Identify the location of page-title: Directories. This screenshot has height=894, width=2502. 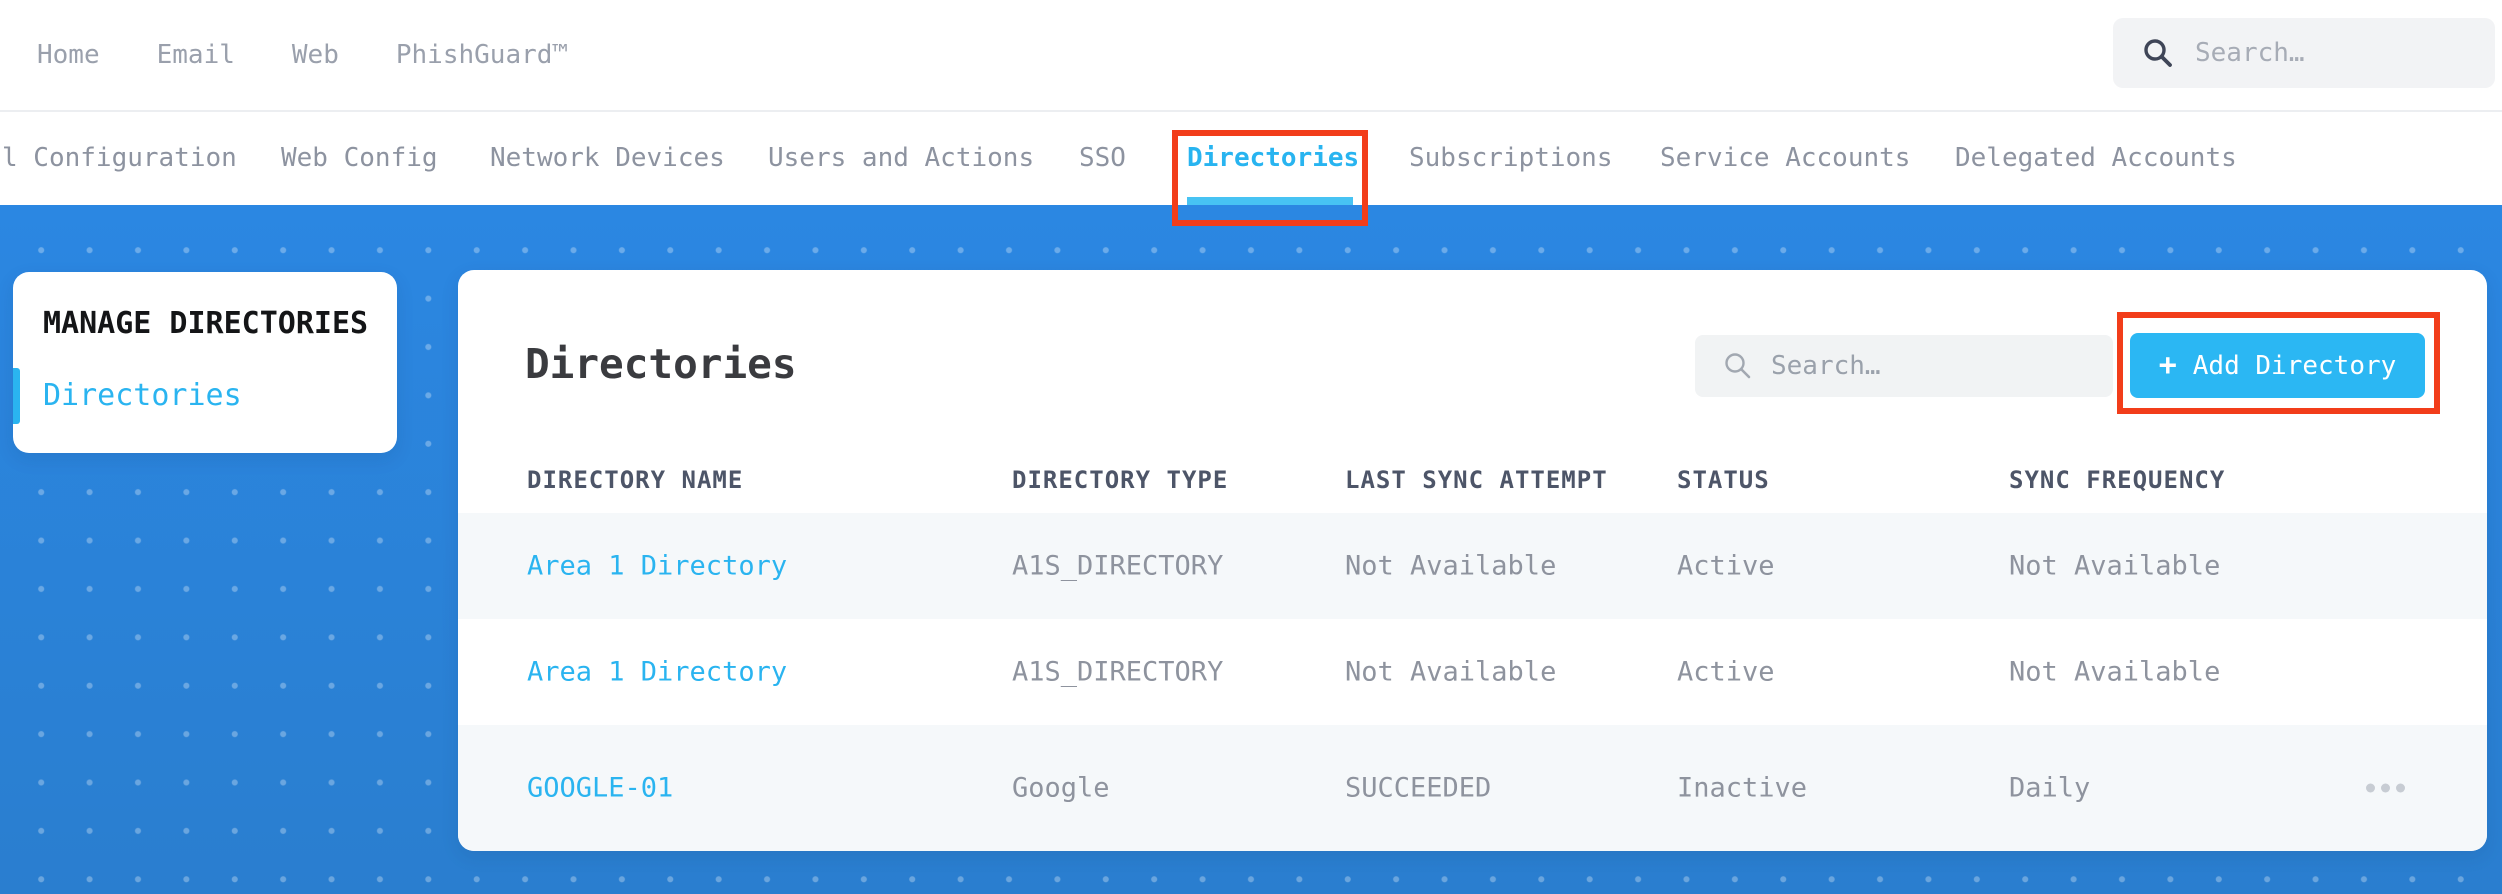
(661, 364).